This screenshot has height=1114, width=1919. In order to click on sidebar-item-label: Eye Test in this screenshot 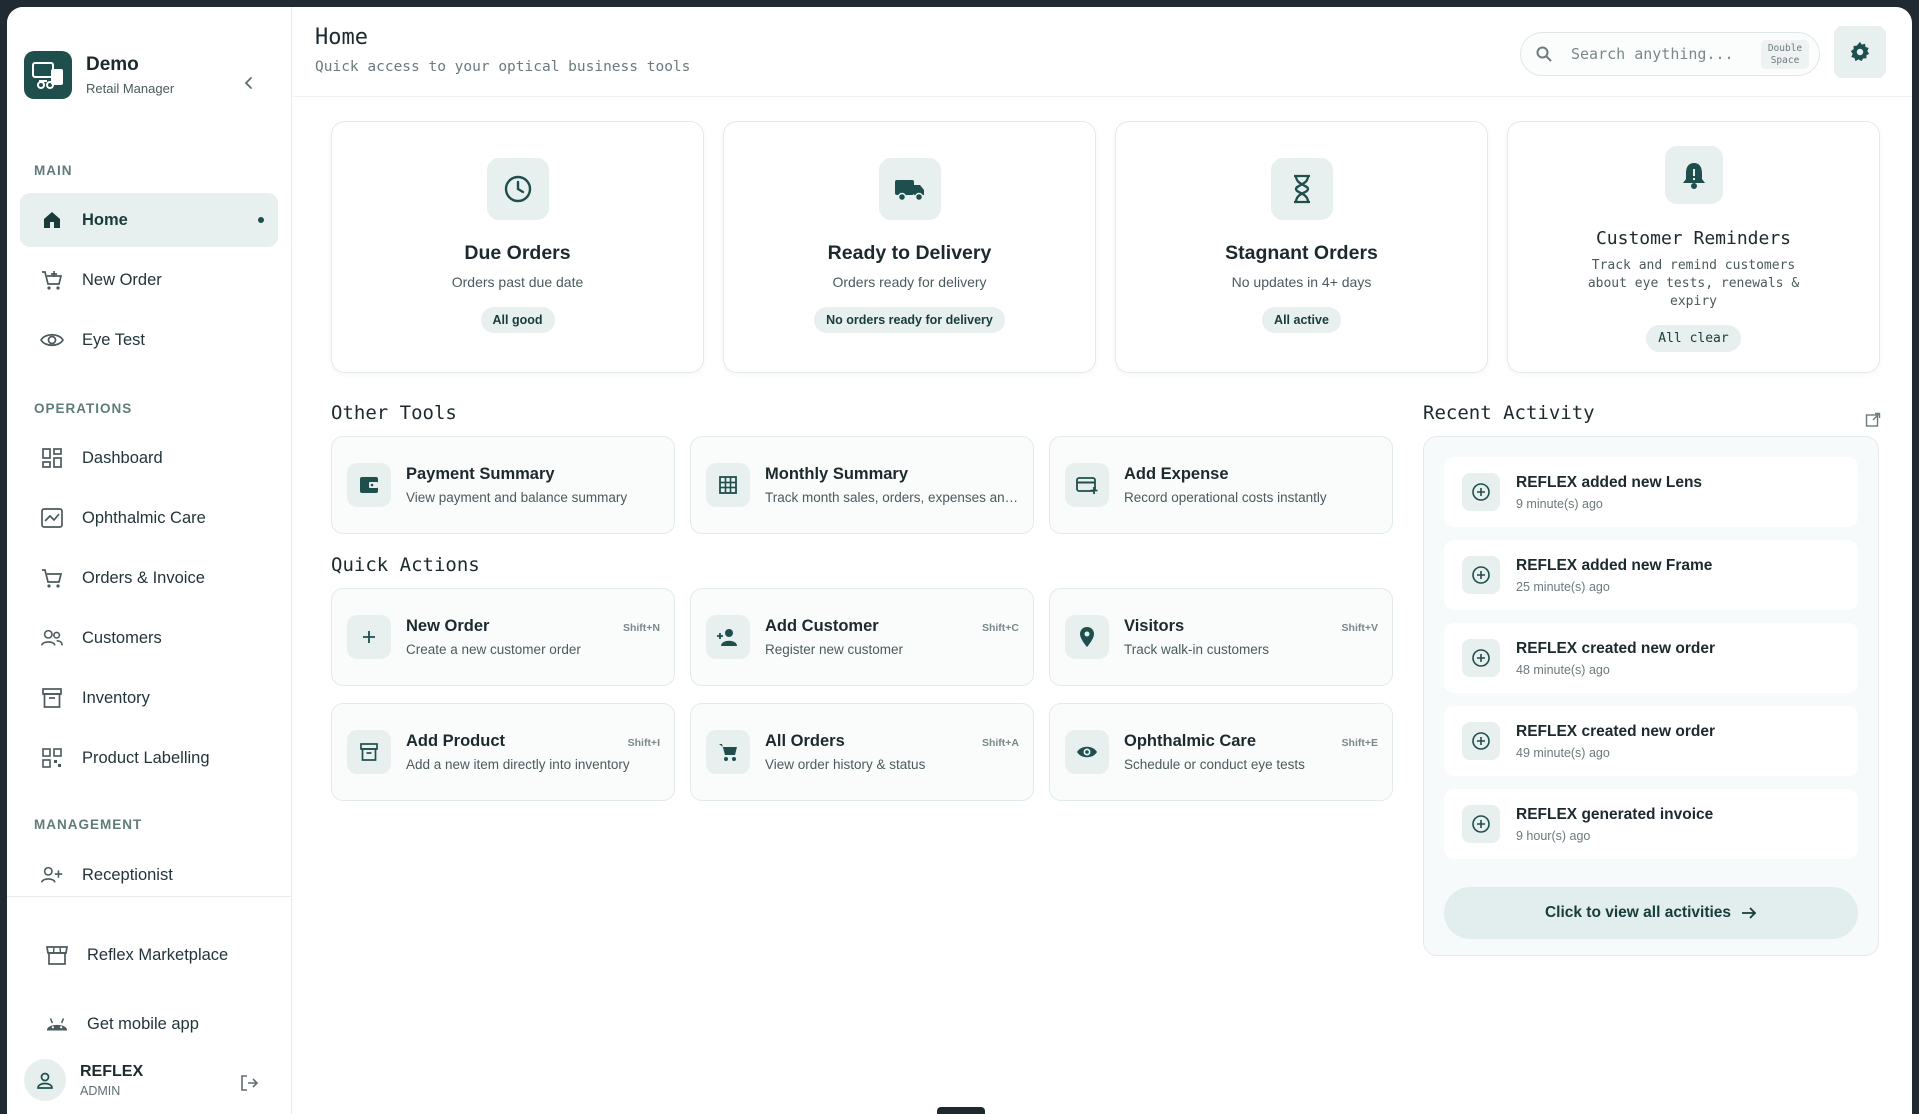, I will do `click(113, 339)`.